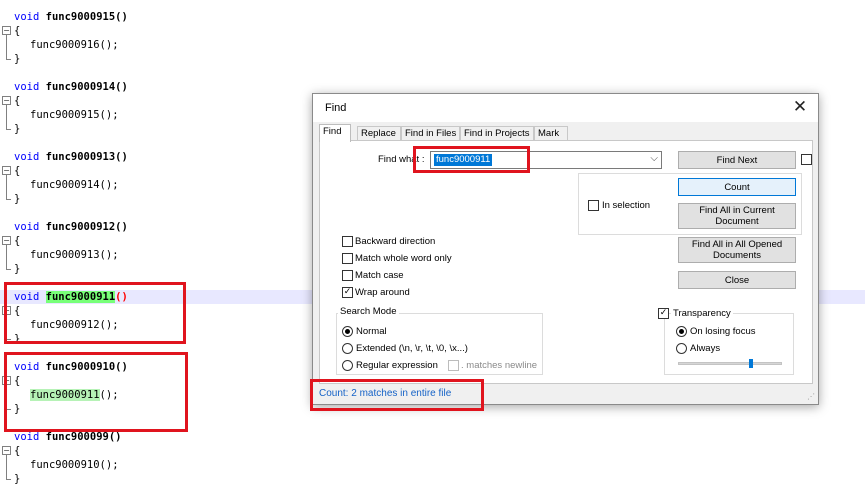  What do you see at coordinates (737, 187) in the screenshot?
I see `count-button: Count` at bounding box center [737, 187].